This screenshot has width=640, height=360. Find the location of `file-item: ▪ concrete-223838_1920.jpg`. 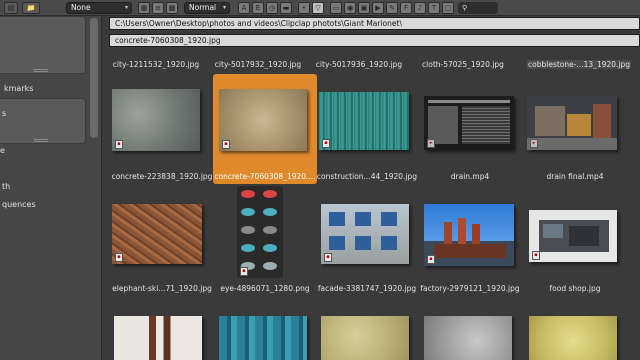

file-item: ▪ concrete-223838_1920.jpg is located at coordinates (162, 130).